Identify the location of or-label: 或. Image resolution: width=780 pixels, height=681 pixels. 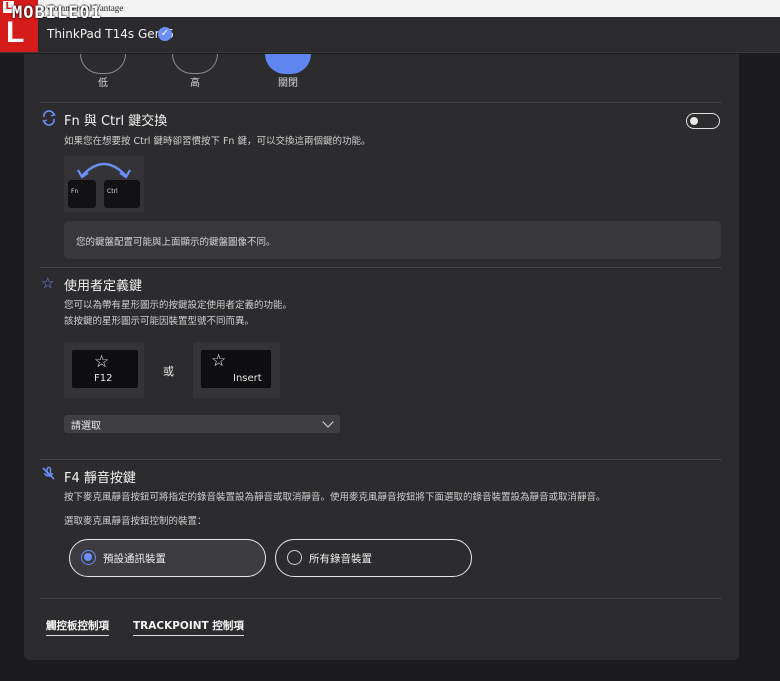
(168, 371).